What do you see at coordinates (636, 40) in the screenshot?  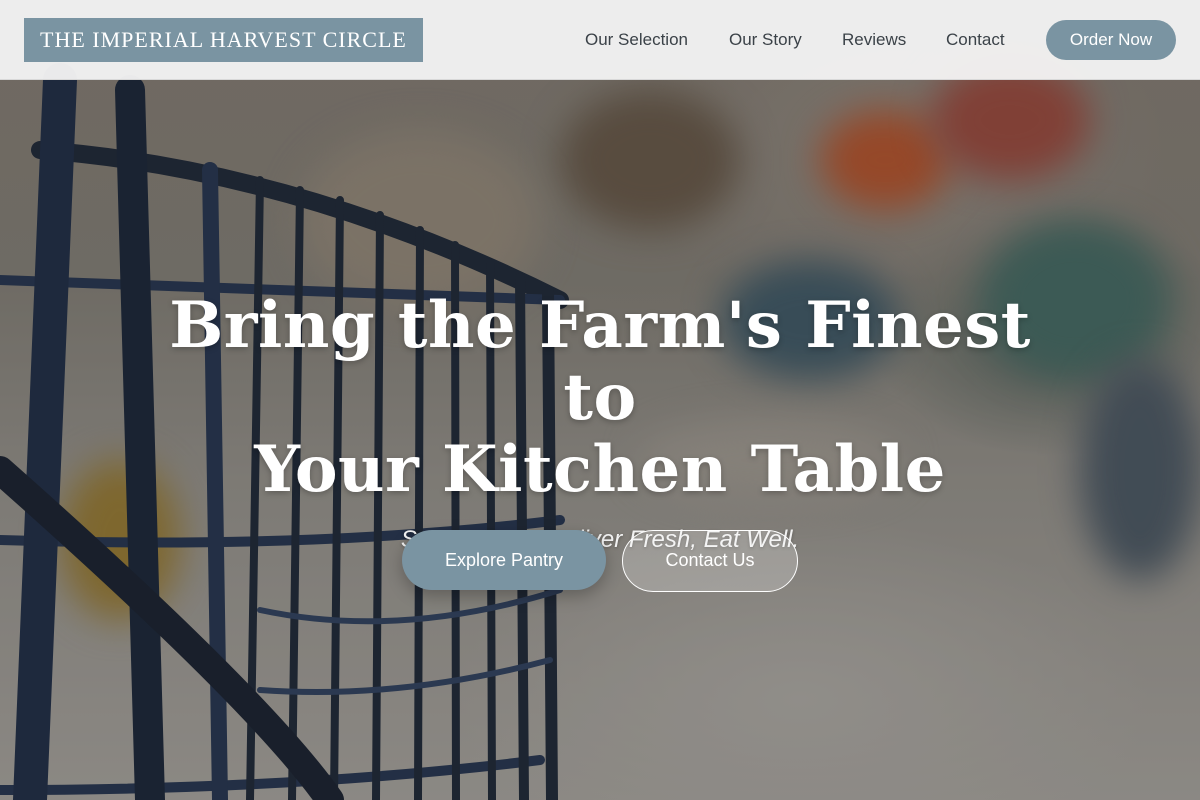 I see `nav-link-our-selection: Our Selection` at bounding box center [636, 40].